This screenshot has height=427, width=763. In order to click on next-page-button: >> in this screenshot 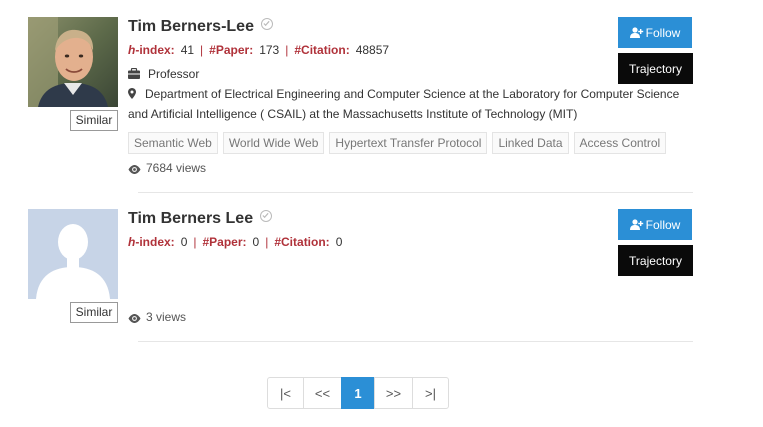, I will do `click(393, 393)`.